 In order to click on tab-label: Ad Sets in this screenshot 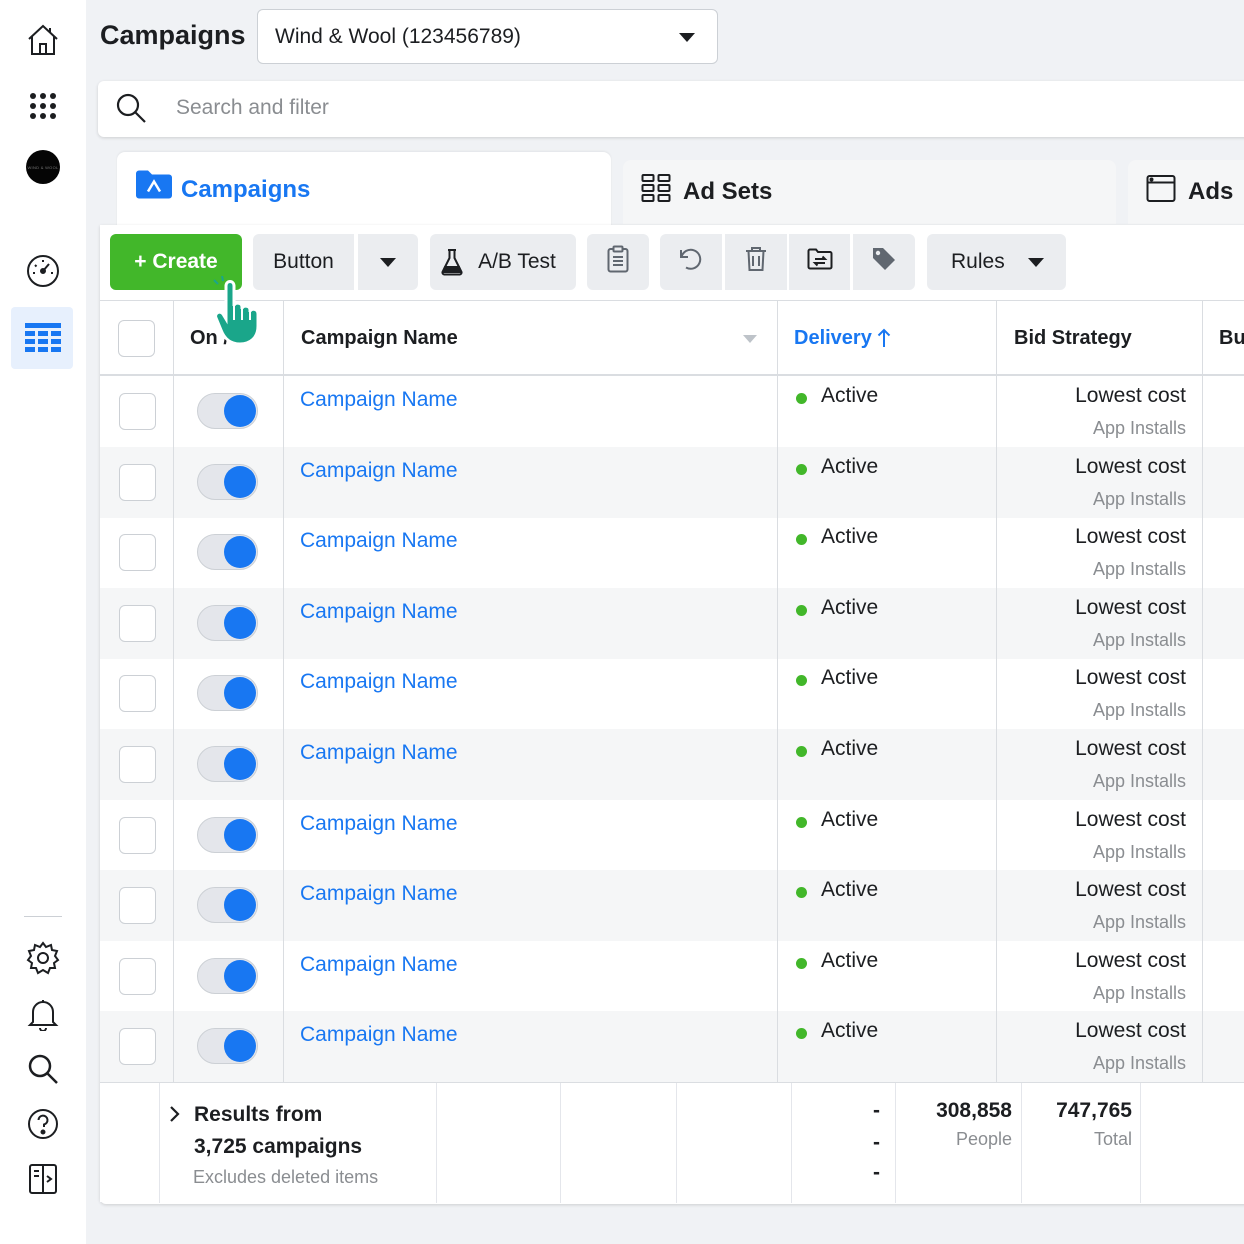, I will do `click(728, 191)`.